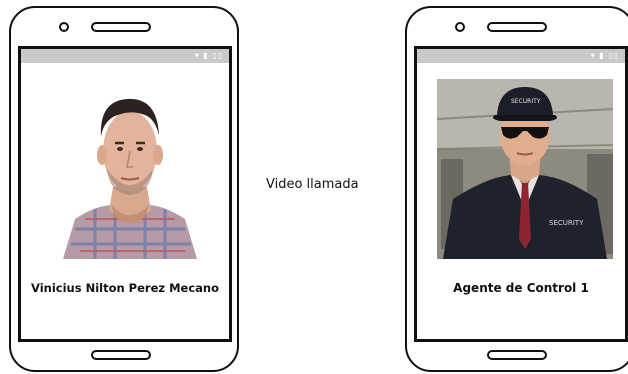 The width and height of the screenshot is (628, 374). I want to click on caller-photo, so click(130, 169).